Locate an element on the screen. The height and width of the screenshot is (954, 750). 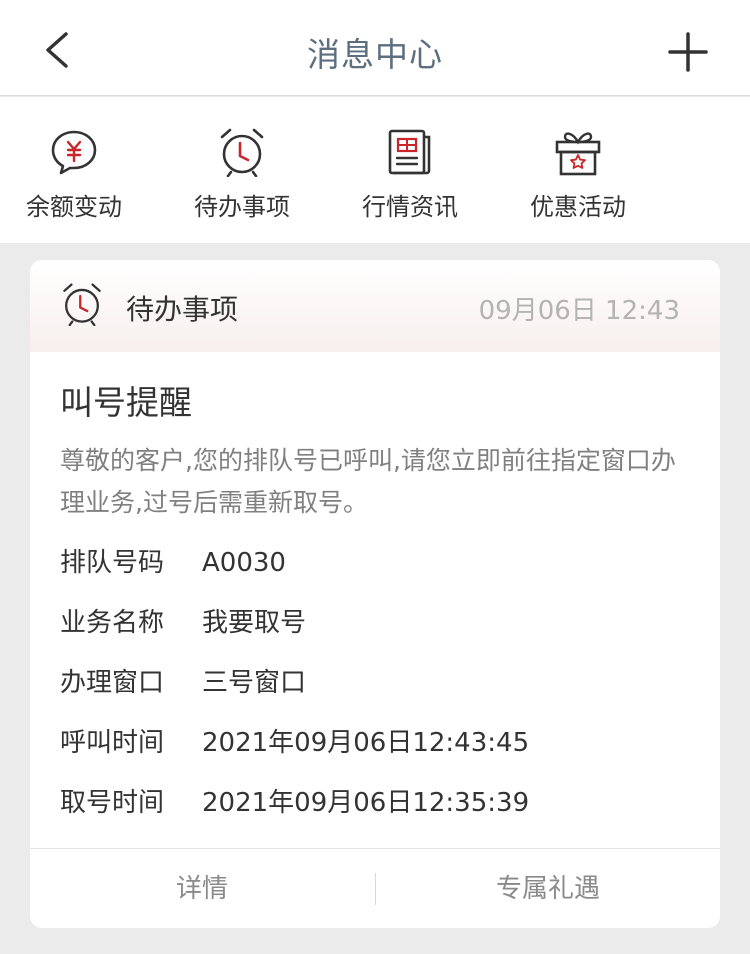
field-label: 呼叫时间 is located at coordinates (112, 743).